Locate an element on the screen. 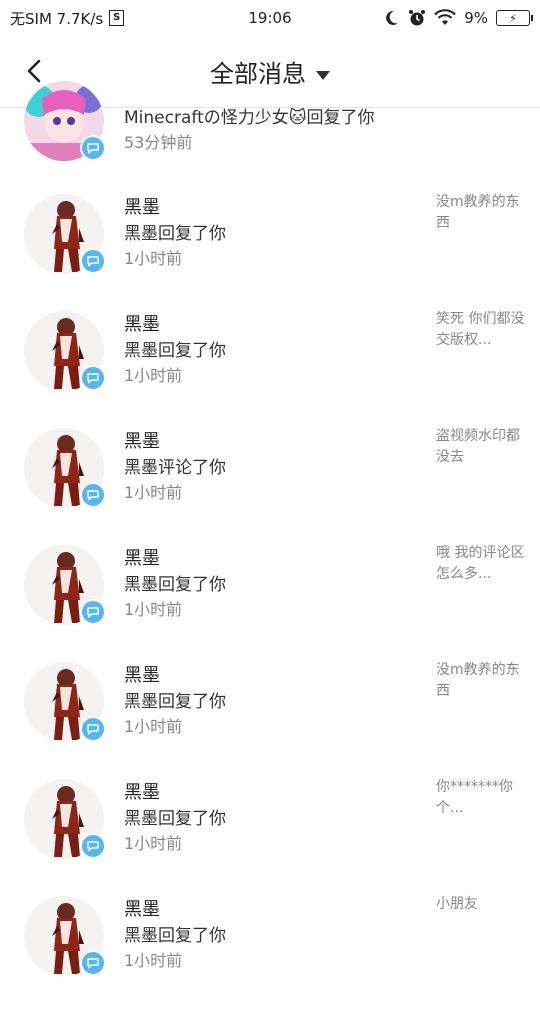 Image resolution: width=540 pixels, height=1009 pixels. message-item-first: Minecraftの怪力少女🐱回复了你 53分钟前 is located at coordinates (270, 124).